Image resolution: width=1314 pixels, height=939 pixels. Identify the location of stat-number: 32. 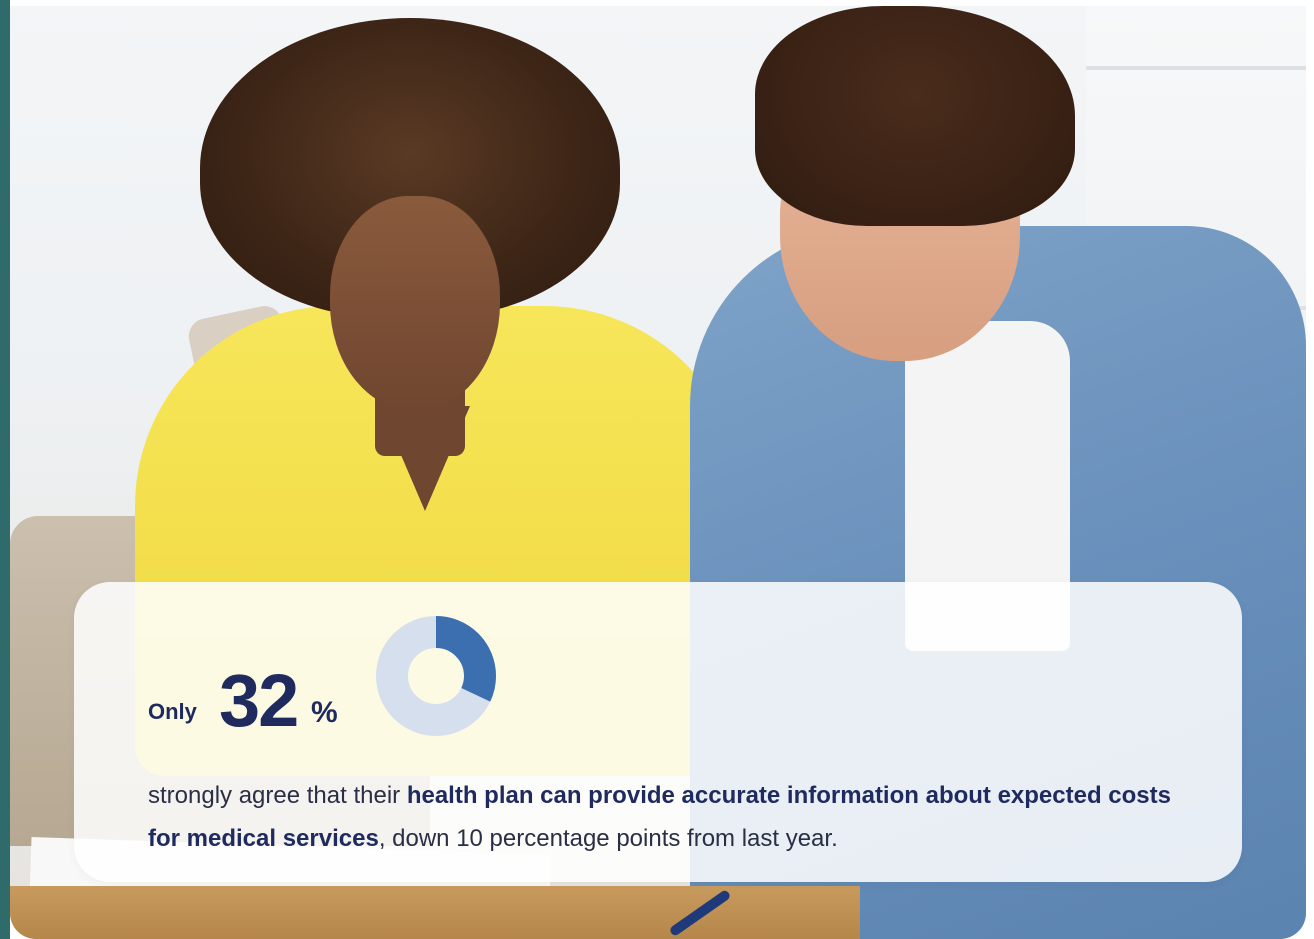
(259, 700).